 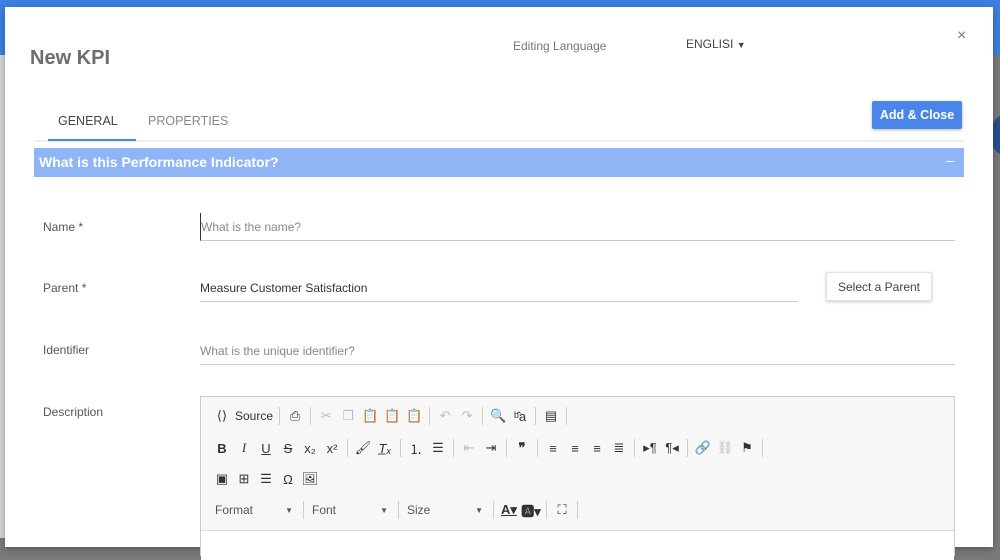 What do you see at coordinates (879, 286) in the screenshot?
I see `select-parent-button: Select a Parent` at bounding box center [879, 286].